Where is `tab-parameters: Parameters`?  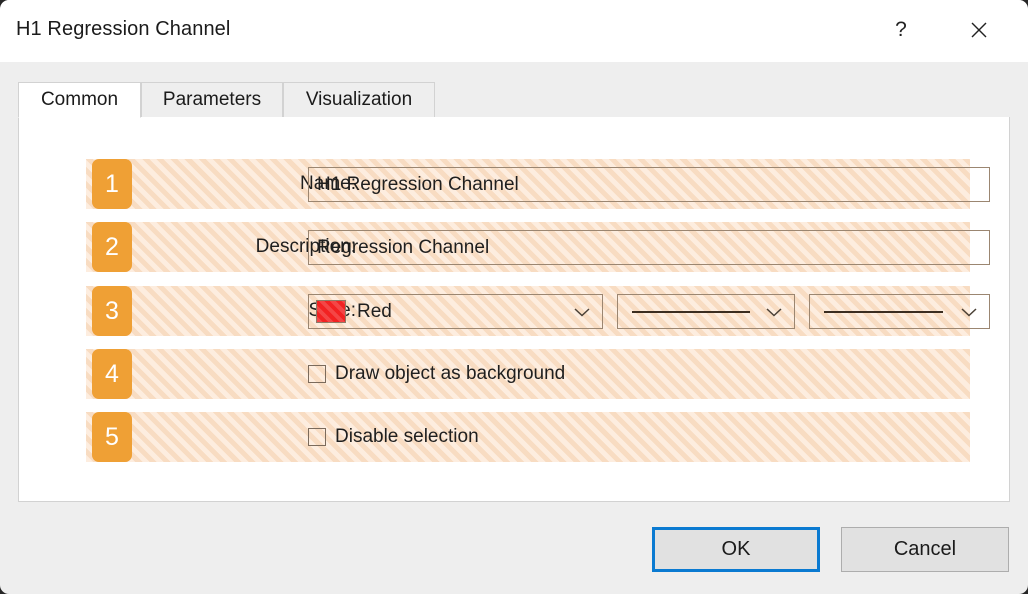
tab-parameters: Parameters is located at coordinates (212, 100).